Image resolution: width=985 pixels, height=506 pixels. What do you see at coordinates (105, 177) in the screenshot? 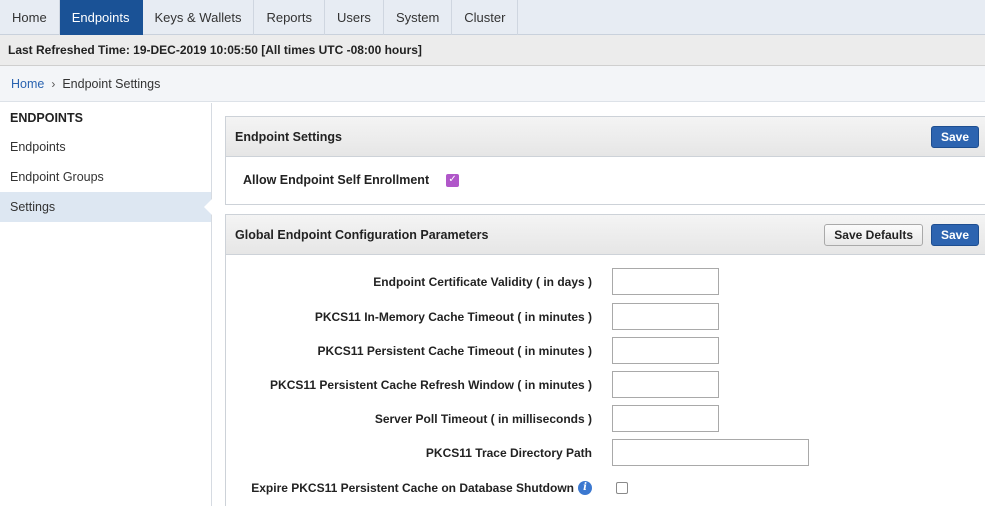
I see `sidebar-item-endpoint-groups: Endpoint Groups` at bounding box center [105, 177].